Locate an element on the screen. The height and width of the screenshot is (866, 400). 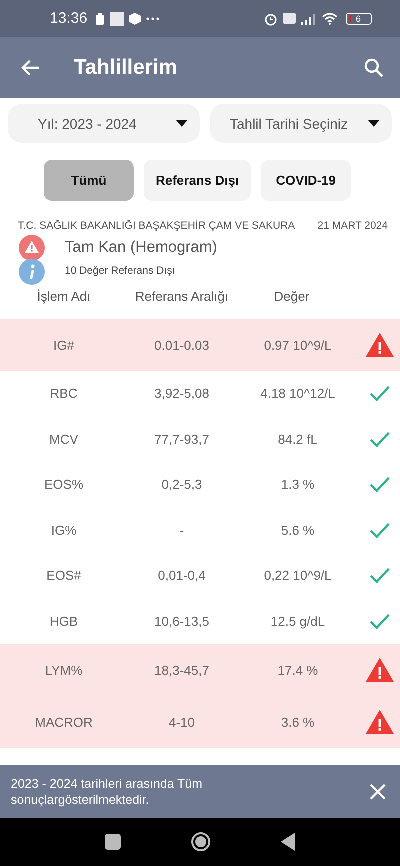
home-icon is located at coordinates (201, 842).